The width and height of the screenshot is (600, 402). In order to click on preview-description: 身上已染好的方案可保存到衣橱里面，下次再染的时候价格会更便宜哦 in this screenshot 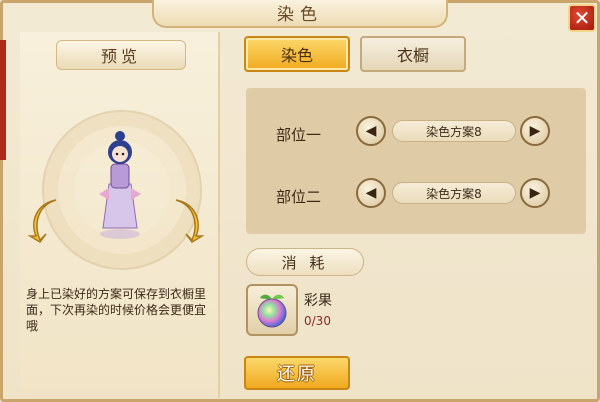, I will do `click(116, 310)`.